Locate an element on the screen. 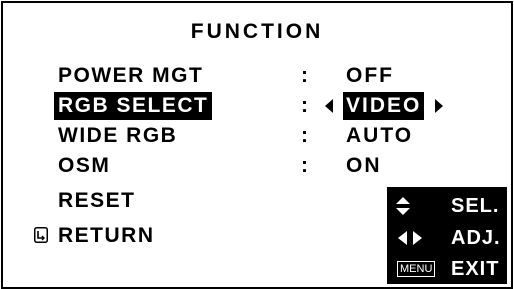 Image resolution: width=514 pixels, height=289 pixels. menu-key-icon: MENU is located at coordinates (416, 269).